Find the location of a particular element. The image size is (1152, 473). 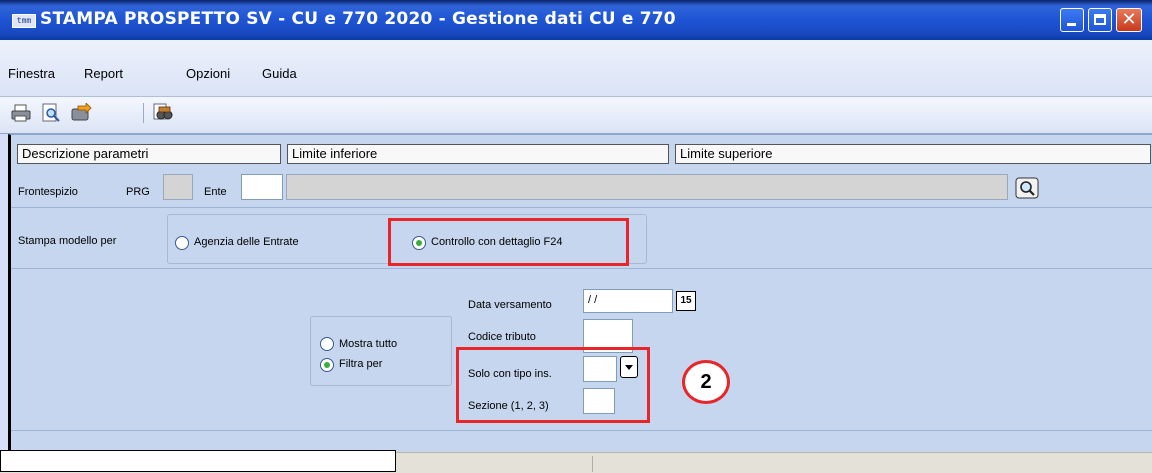

column-header-descrizione: Descrizione parametri is located at coordinates (149, 154).